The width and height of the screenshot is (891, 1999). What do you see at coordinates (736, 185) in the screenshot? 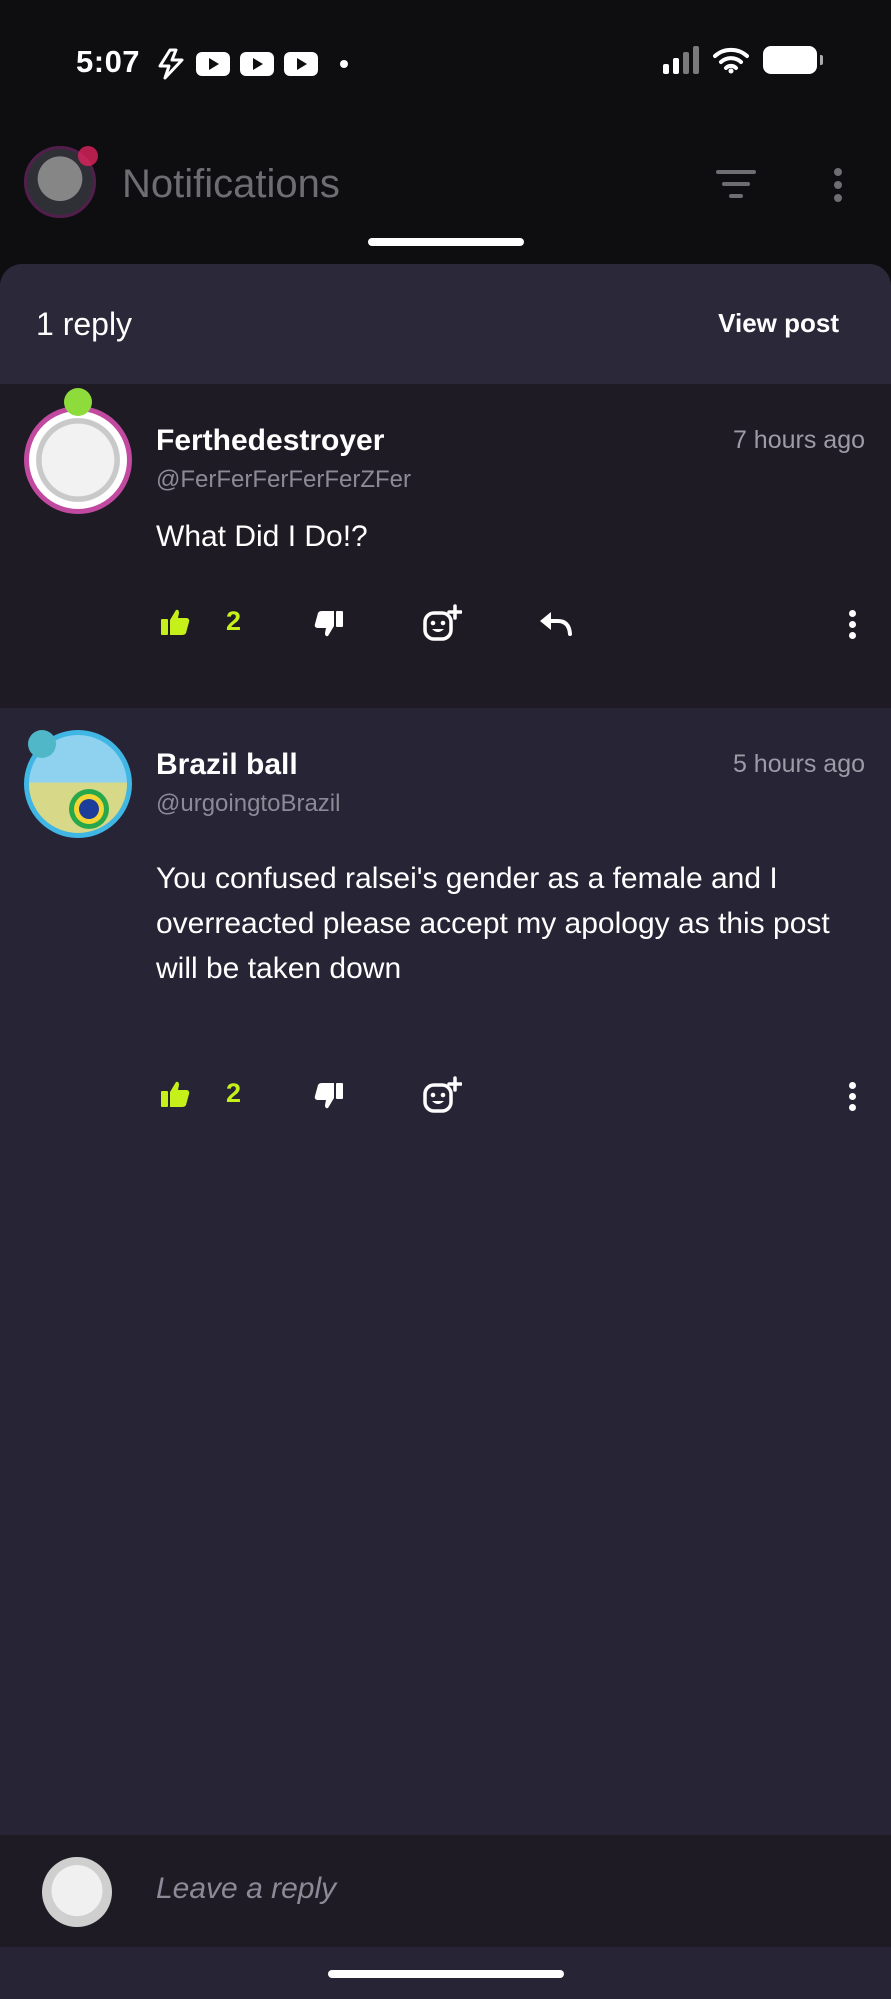
I see `filter-icon` at bounding box center [736, 185].